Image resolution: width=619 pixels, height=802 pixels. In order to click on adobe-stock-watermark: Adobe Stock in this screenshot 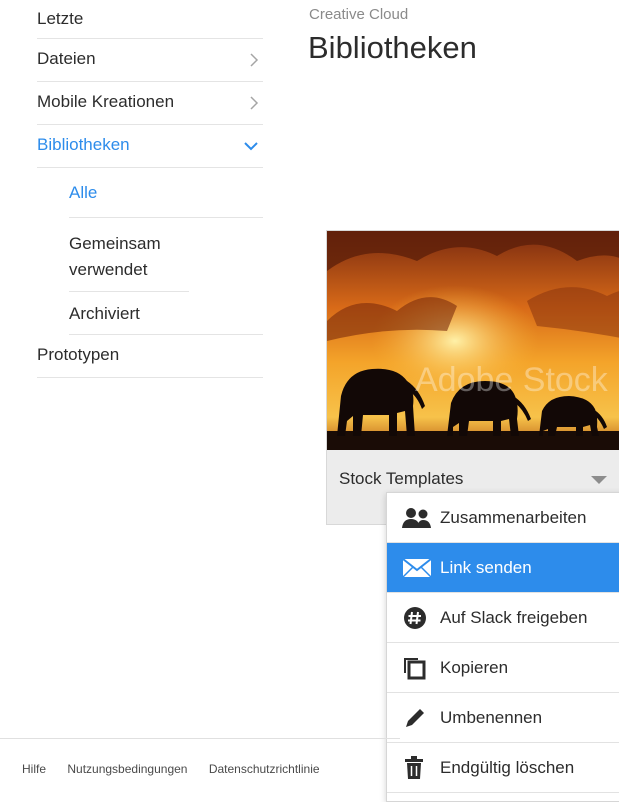, I will do `click(512, 380)`.